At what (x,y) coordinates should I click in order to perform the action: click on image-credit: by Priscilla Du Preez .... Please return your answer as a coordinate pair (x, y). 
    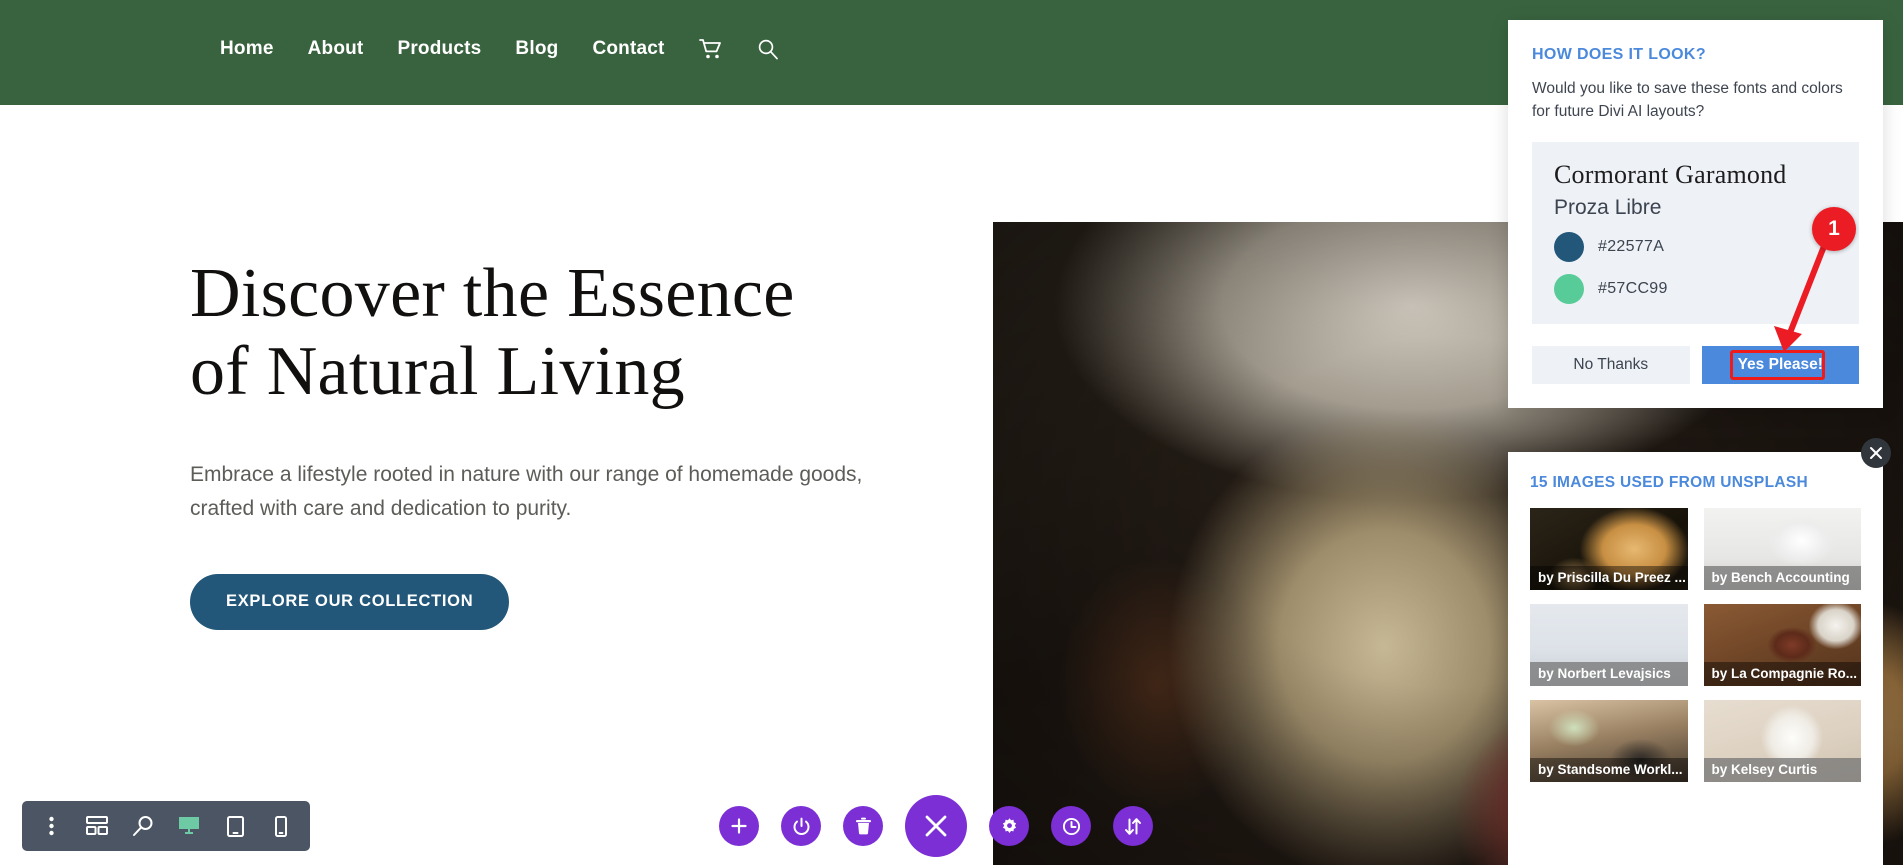
    Looking at the image, I should click on (1609, 578).